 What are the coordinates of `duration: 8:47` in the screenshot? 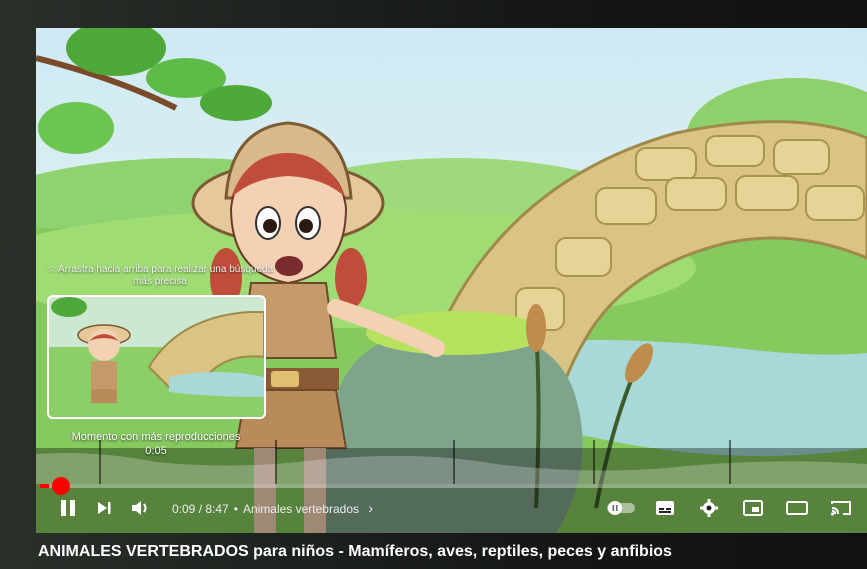 It's located at (217, 509).